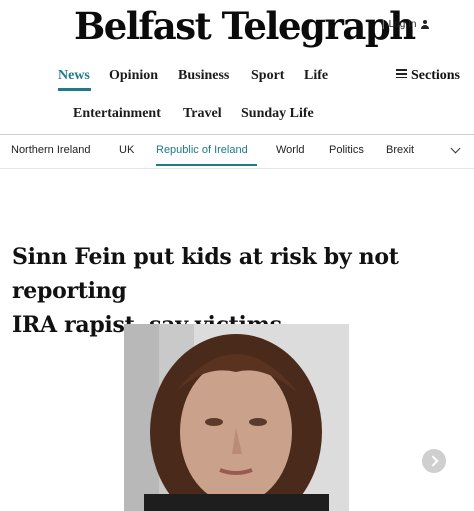  Describe the element at coordinates (117, 114) in the screenshot. I see `nav-item-entertainment: Entertainment` at that location.